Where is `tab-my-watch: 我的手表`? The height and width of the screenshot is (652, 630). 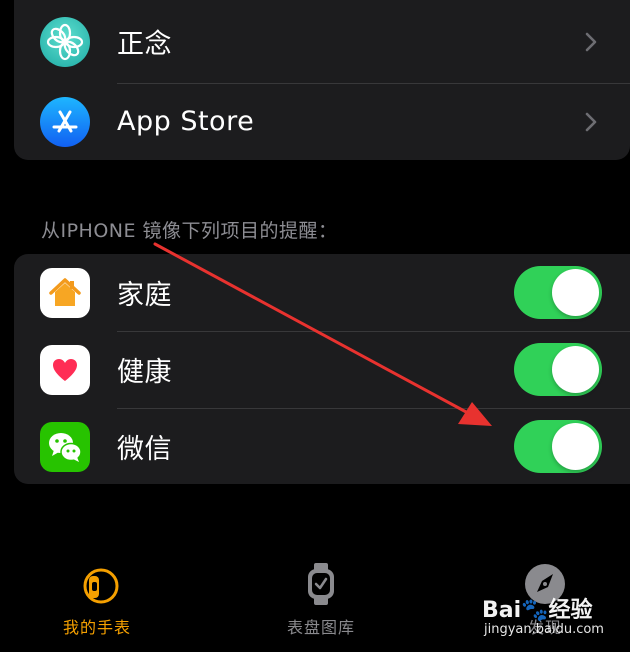
tab-my-watch: 我的手表 is located at coordinates (97, 599).